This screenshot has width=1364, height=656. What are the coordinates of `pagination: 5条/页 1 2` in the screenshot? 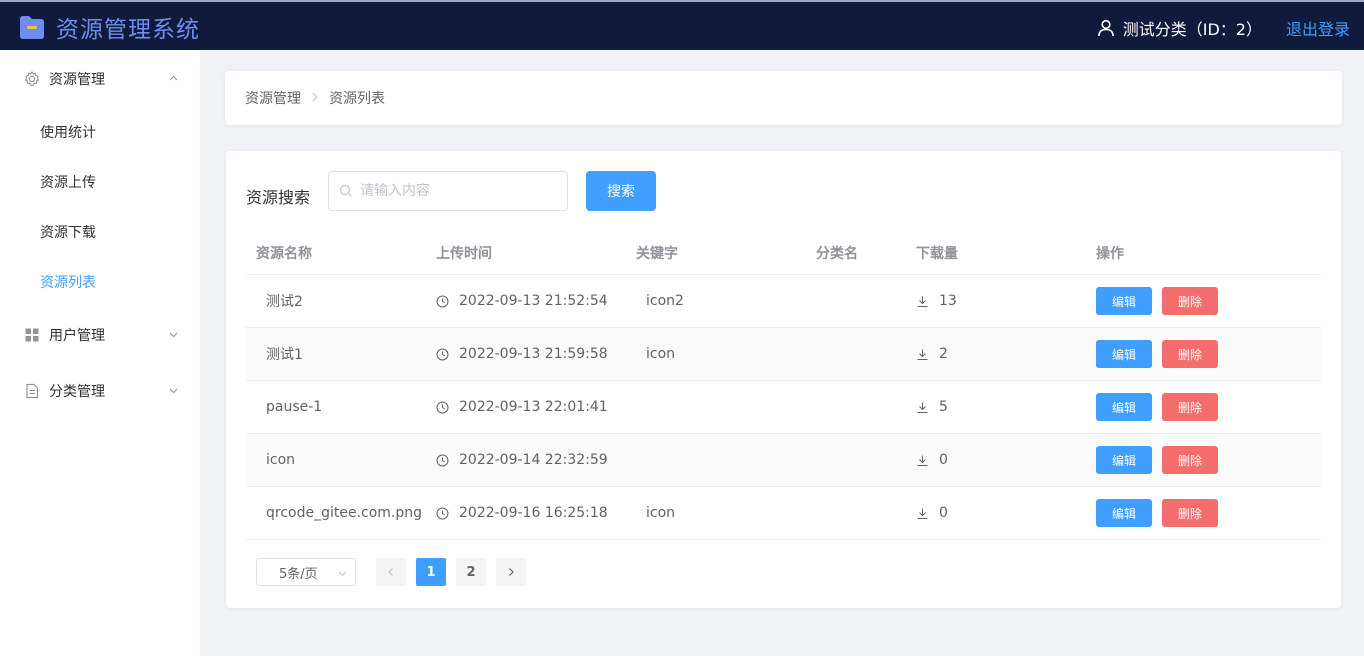 It's located at (391, 572).